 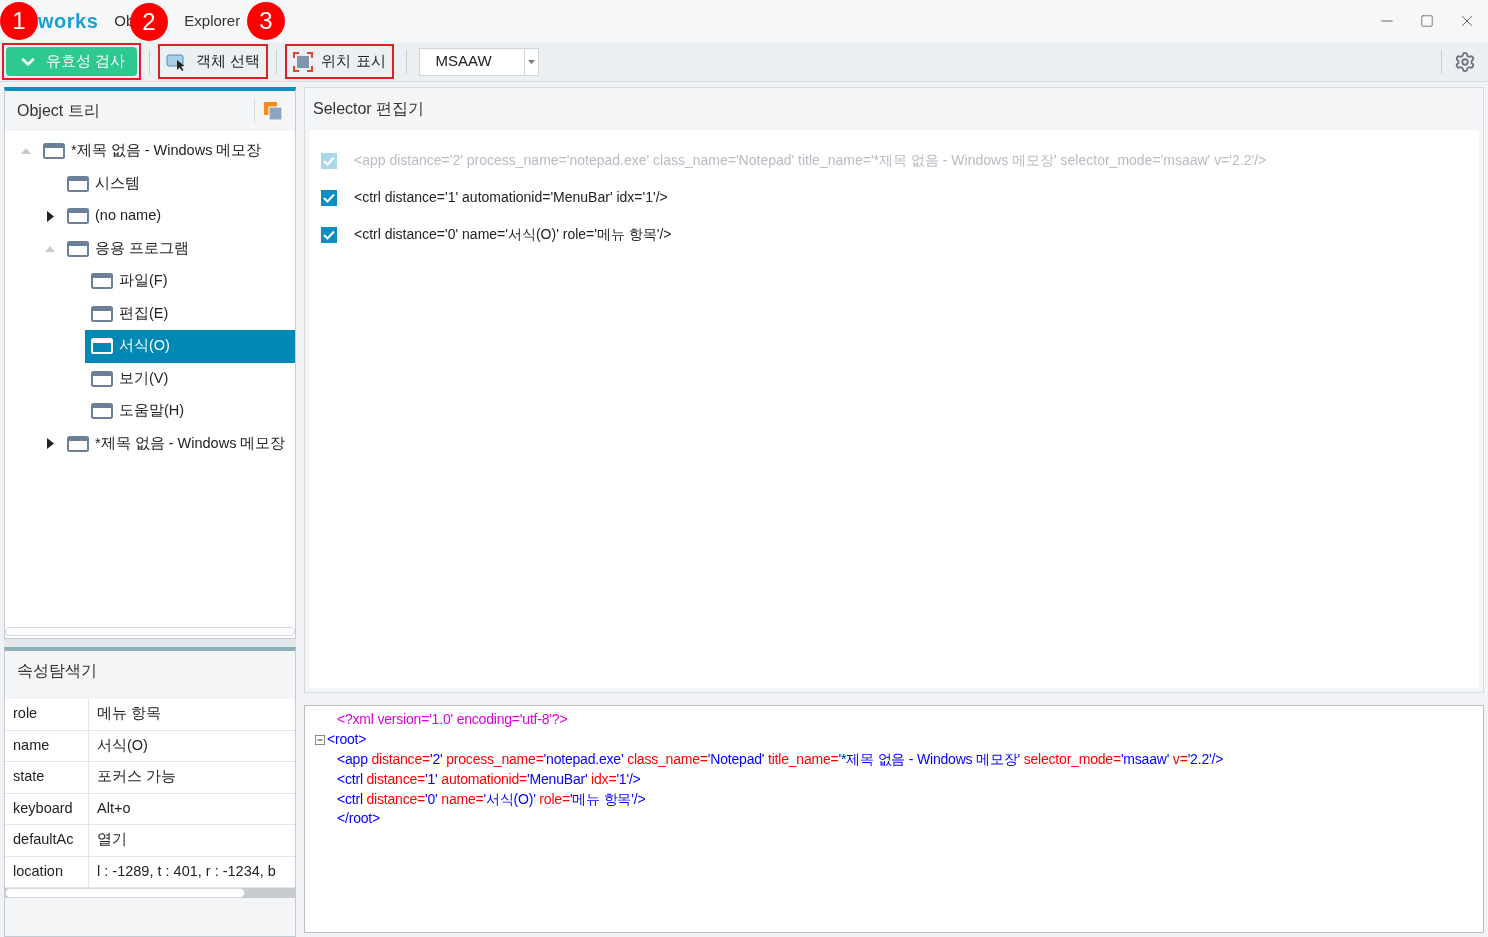 What do you see at coordinates (115, 216) in the screenshot?
I see `tree-item: (no name)` at bounding box center [115, 216].